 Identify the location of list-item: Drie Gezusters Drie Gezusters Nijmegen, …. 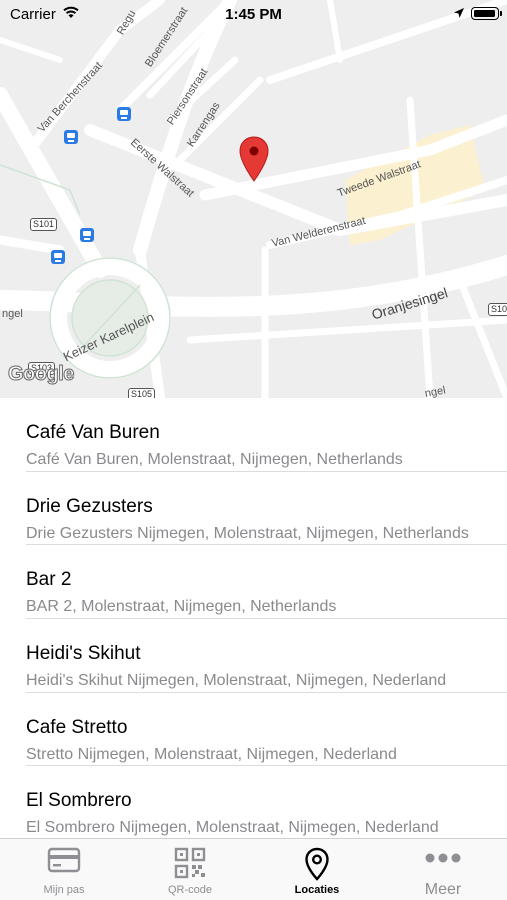
(253, 509).